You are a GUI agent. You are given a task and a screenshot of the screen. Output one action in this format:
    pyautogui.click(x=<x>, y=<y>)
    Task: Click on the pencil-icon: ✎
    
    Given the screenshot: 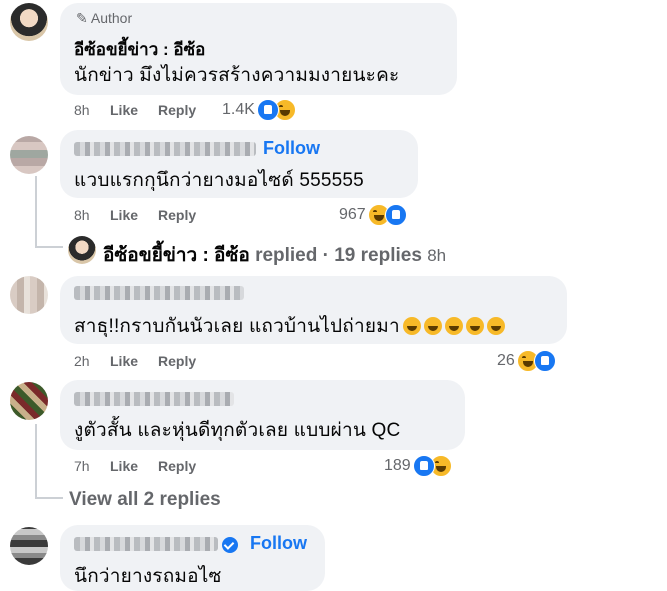 What is the action you would take?
    pyautogui.click(x=82, y=18)
    